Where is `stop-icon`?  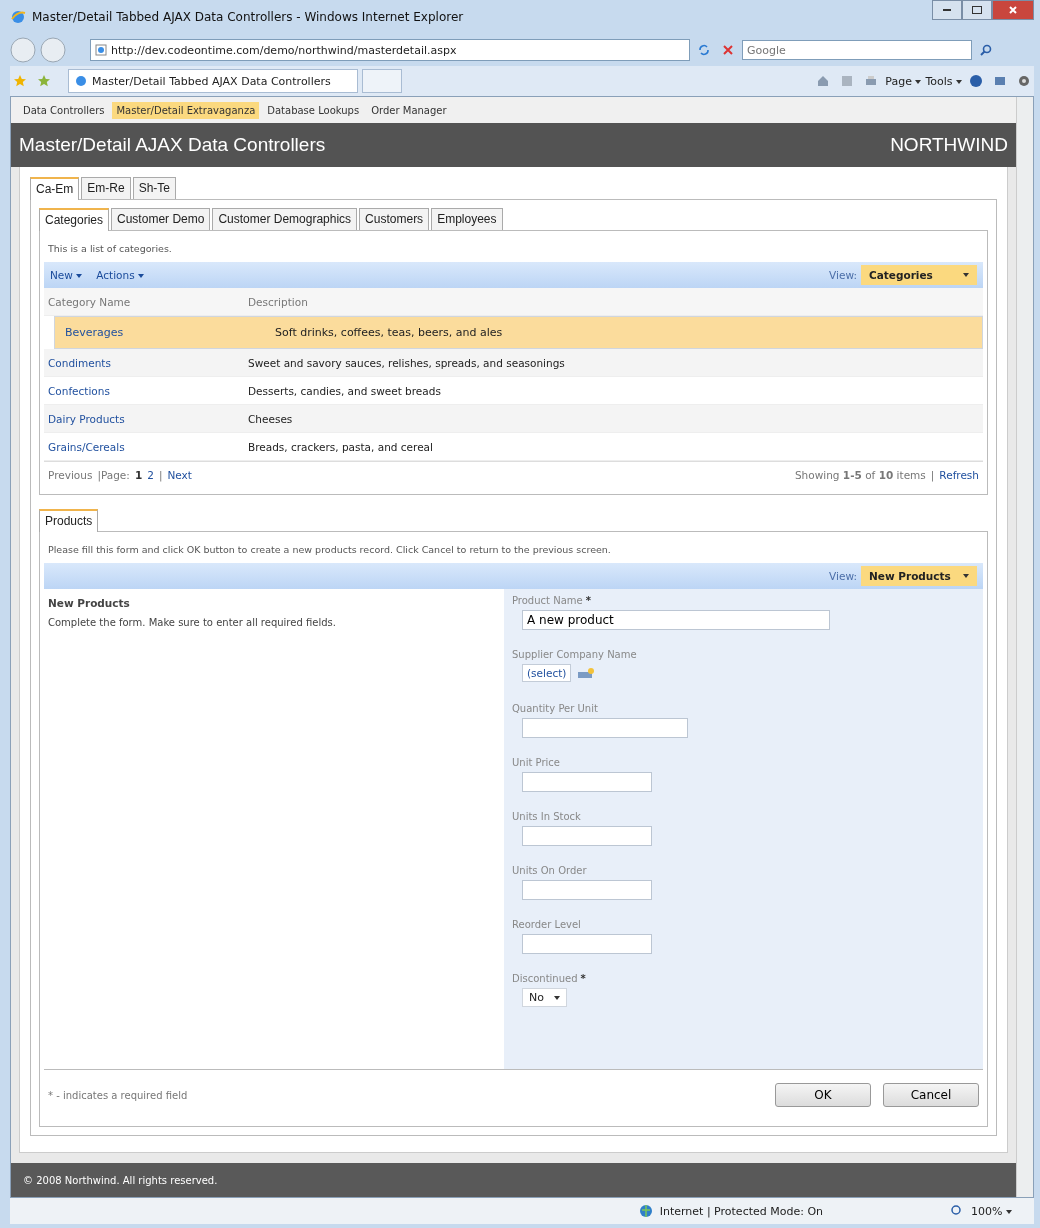
stop-icon is located at coordinates (728, 50).